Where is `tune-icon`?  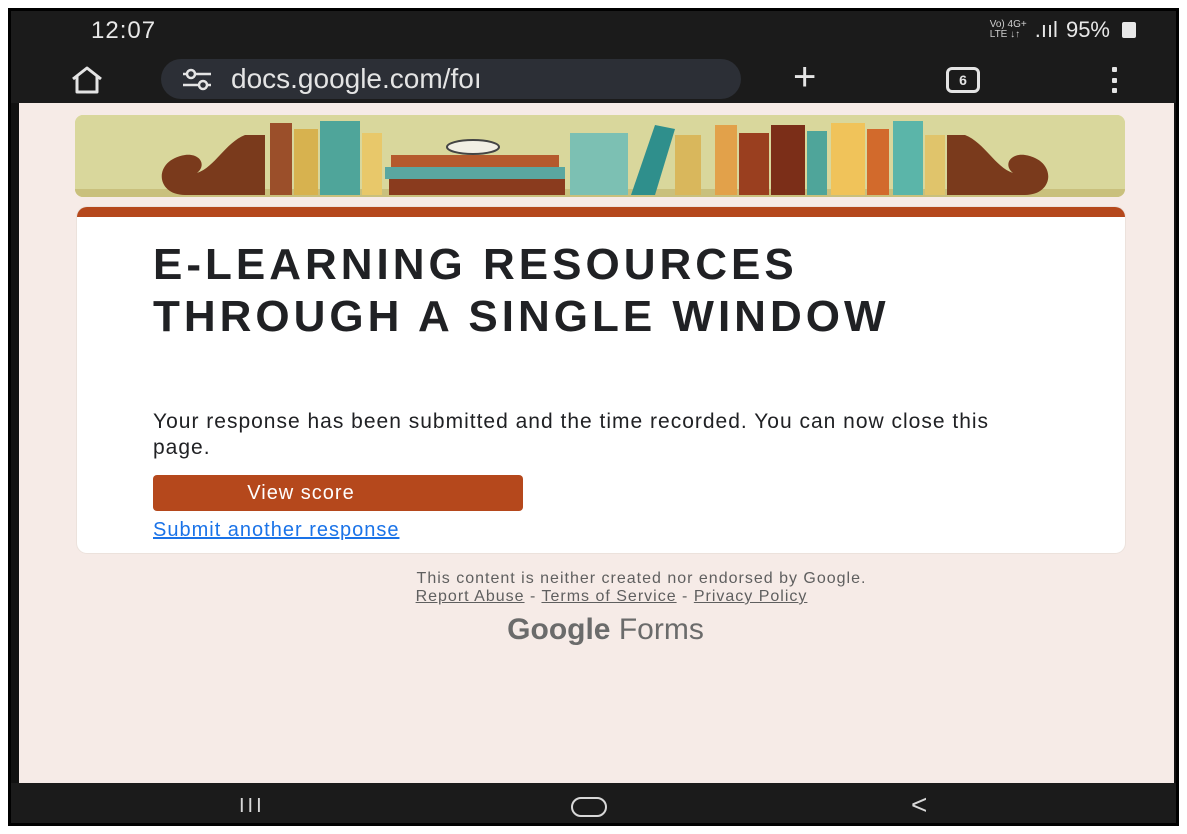
tune-icon is located at coordinates (197, 79).